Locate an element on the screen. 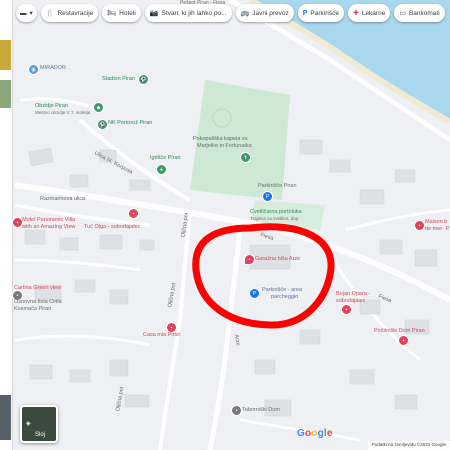 The width and height of the screenshot is (450, 450). atm-icon: ▭ is located at coordinates (402, 13).